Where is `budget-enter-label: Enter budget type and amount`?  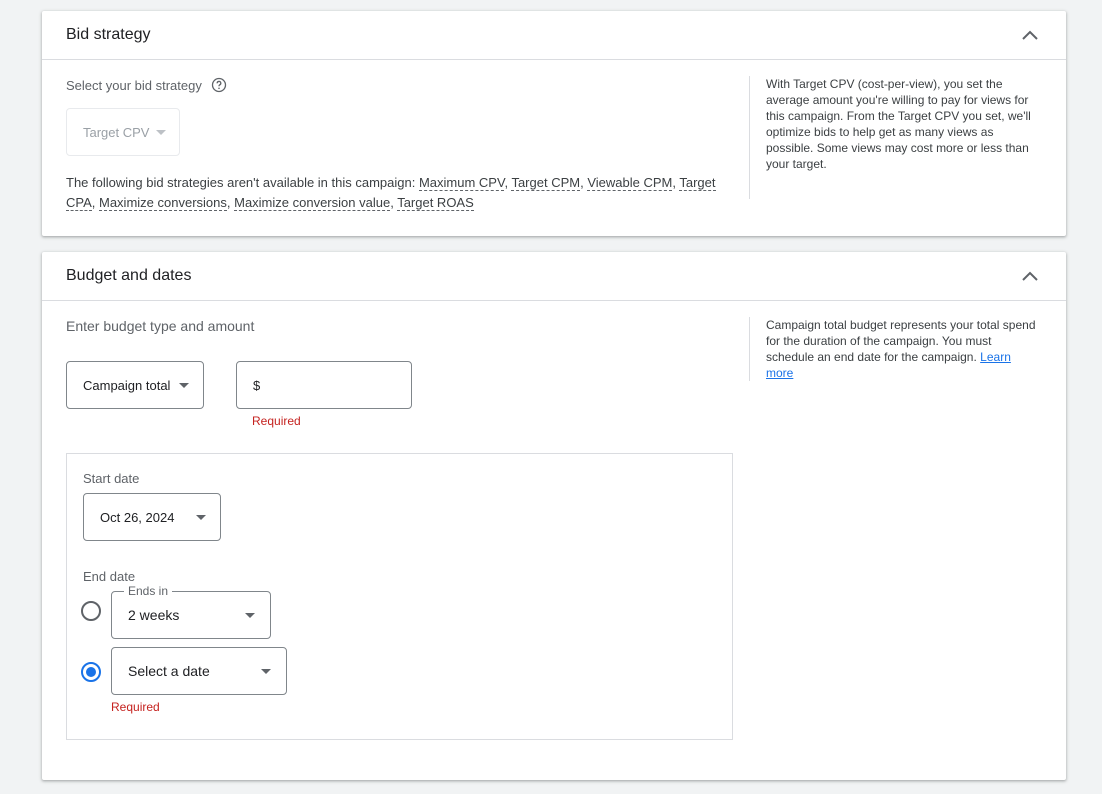
budget-enter-label: Enter budget type and amount is located at coordinates (160, 326).